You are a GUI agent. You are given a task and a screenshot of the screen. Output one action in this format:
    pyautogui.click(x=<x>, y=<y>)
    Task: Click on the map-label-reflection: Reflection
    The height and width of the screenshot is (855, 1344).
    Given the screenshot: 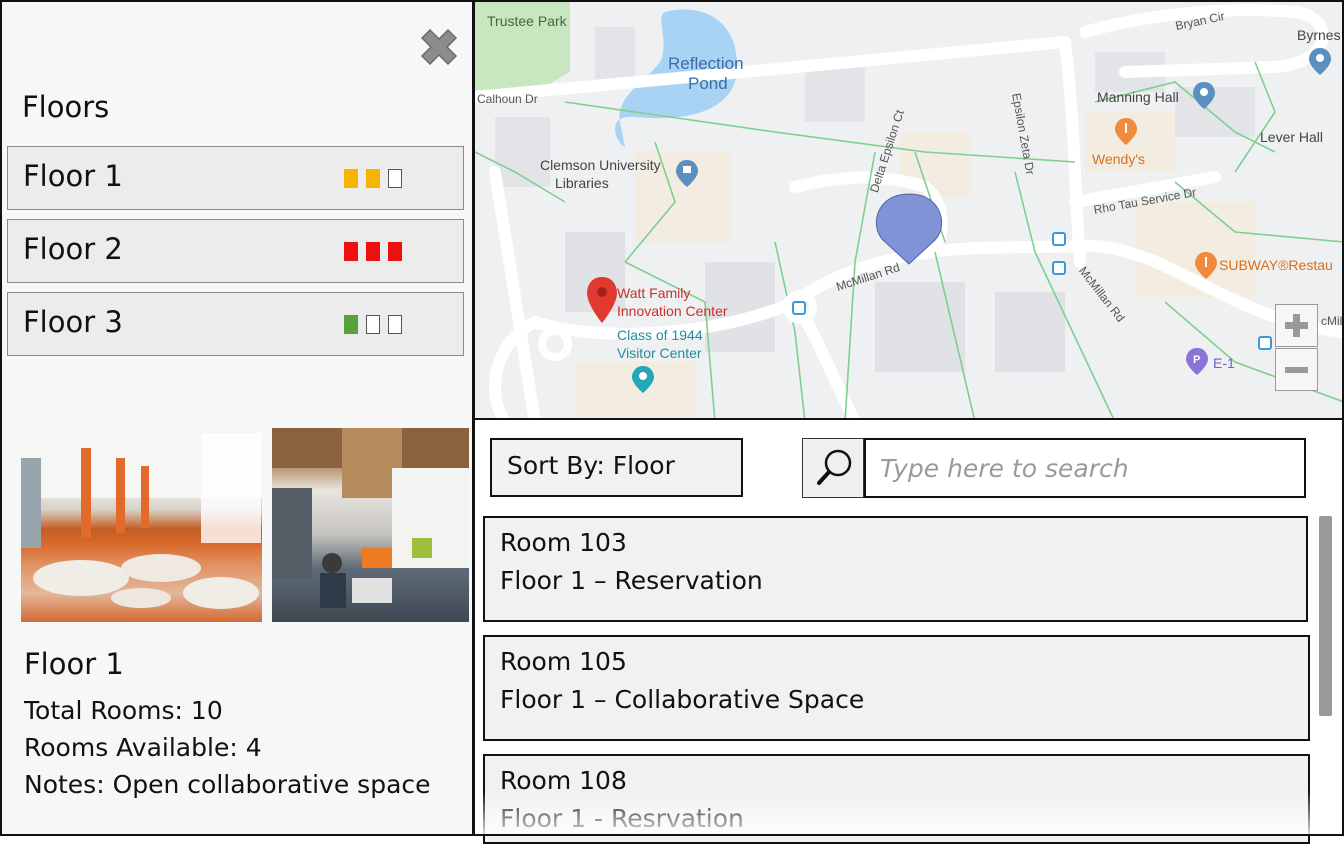 What is the action you would take?
    pyautogui.click(x=706, y=63)
    